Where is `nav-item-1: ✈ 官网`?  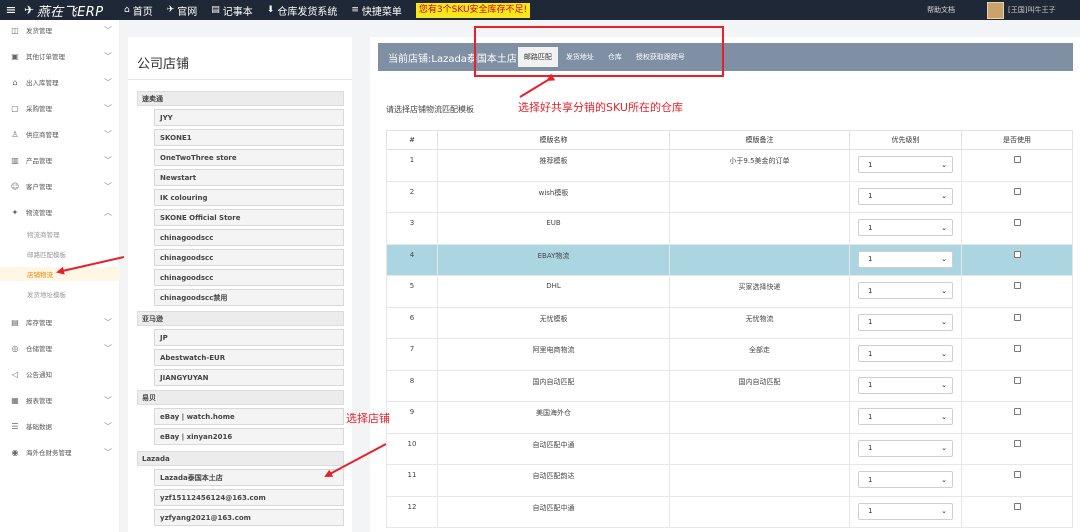
nav-item-1: ✈ 官网 is located at coordinates (182, 10).